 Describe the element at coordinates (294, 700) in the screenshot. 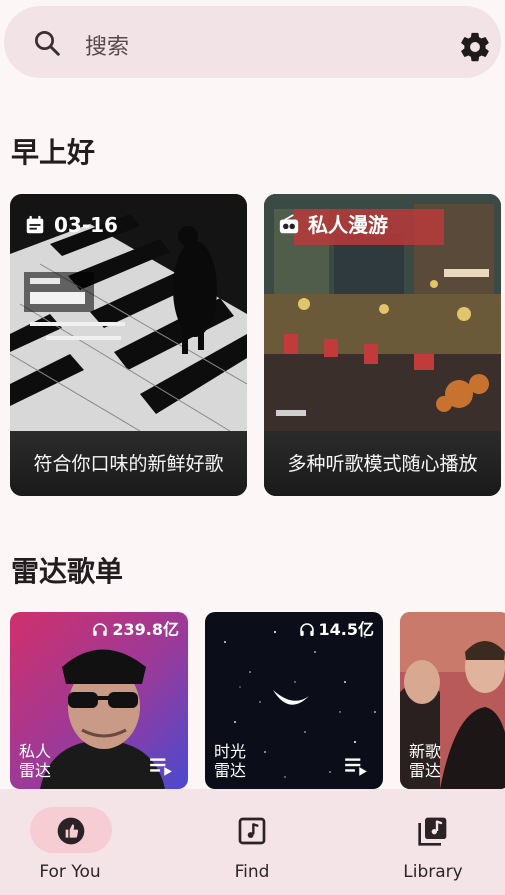

I see `playlist-card-time-radar: 14.5亿 时光 雷达` at that location.